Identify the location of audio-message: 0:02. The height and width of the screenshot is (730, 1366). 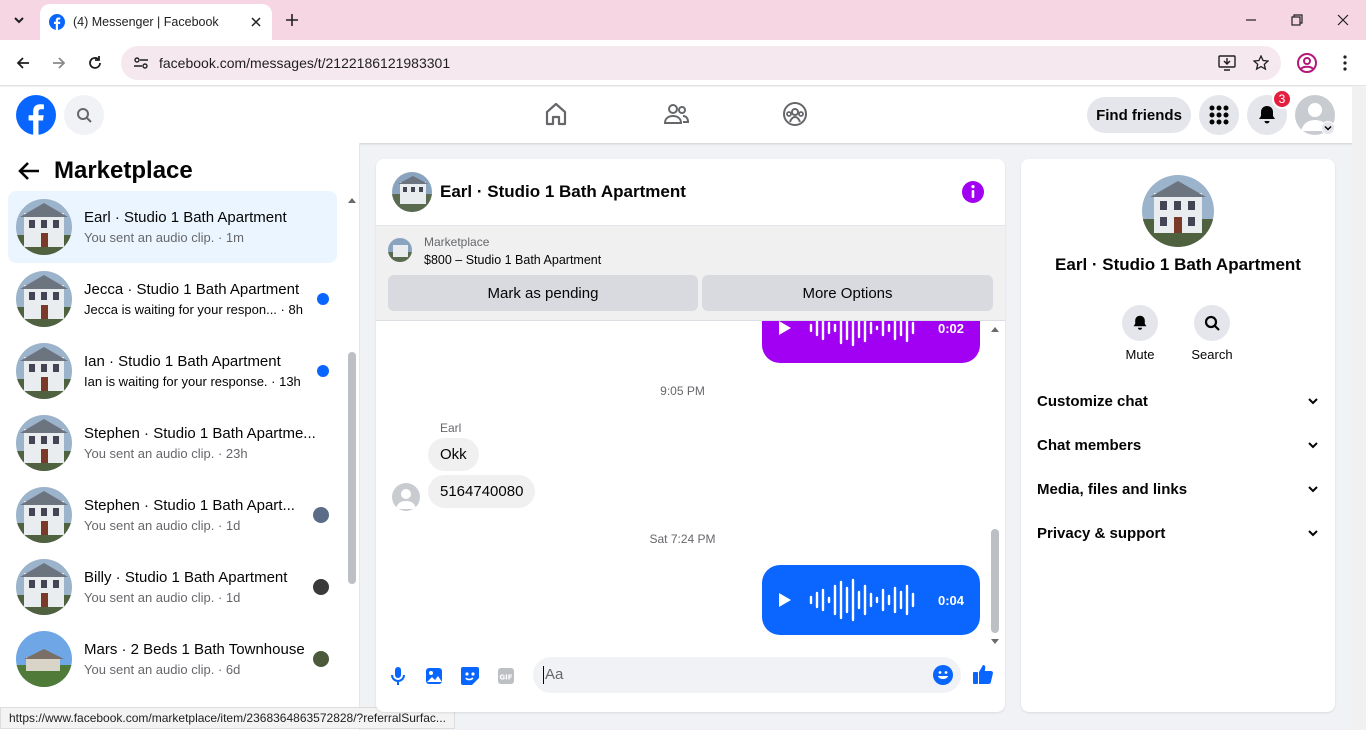
(871, 342).